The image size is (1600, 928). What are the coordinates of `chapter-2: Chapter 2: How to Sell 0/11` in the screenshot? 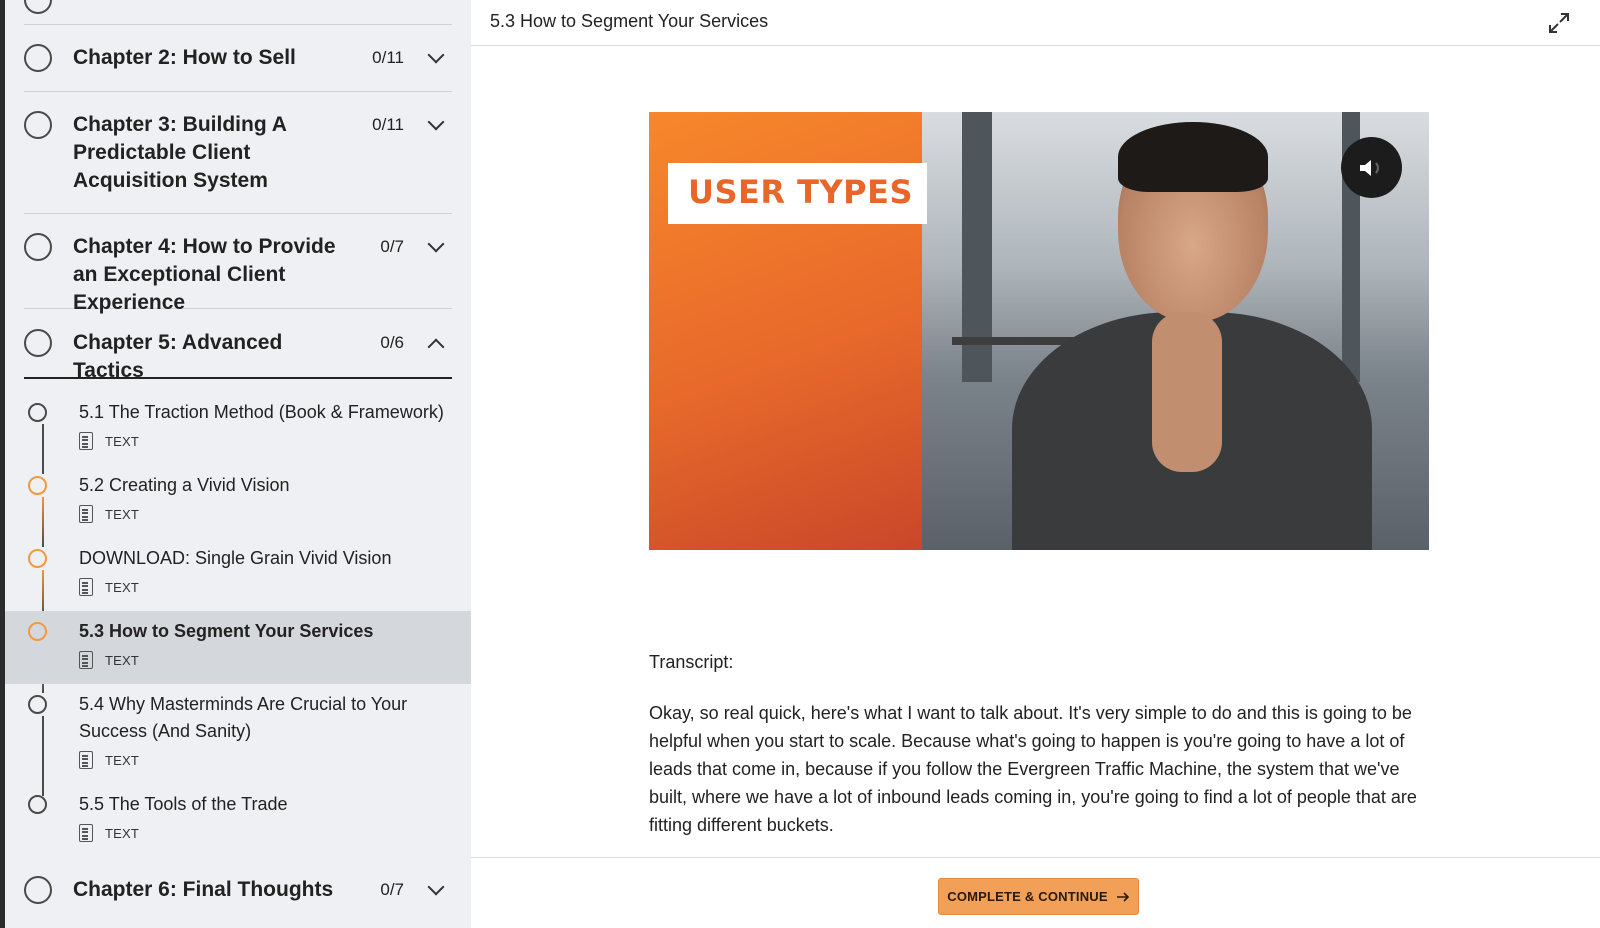 It's located at (238, 58).